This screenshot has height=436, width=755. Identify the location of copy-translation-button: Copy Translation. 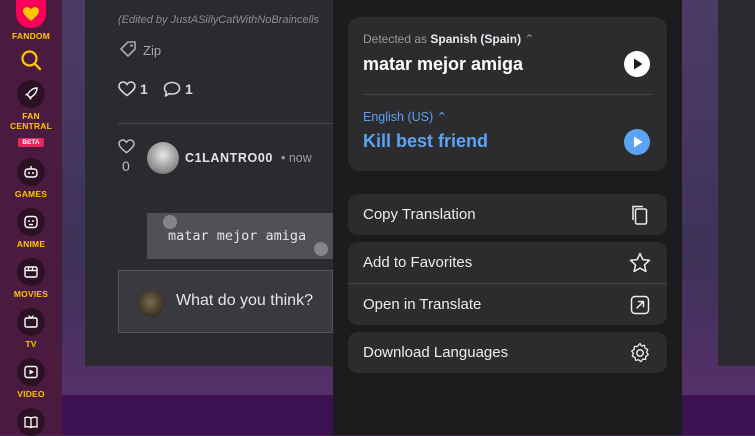
(507, 214).